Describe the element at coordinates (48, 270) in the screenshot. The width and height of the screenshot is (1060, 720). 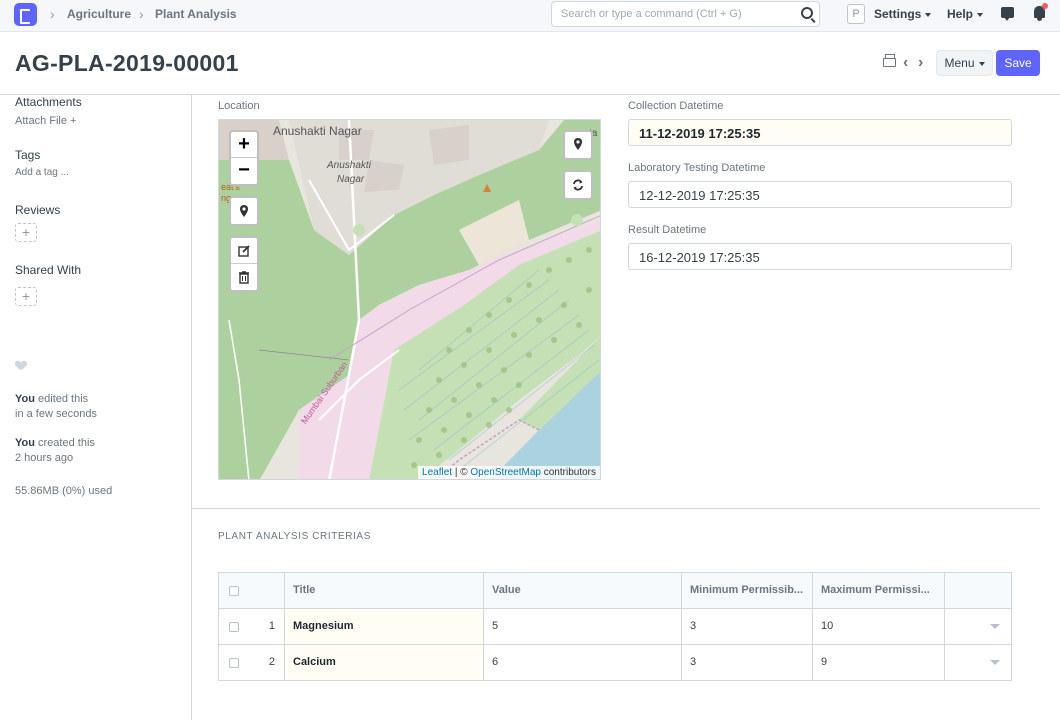
I see `shared-with-label: Shared With` at that location.